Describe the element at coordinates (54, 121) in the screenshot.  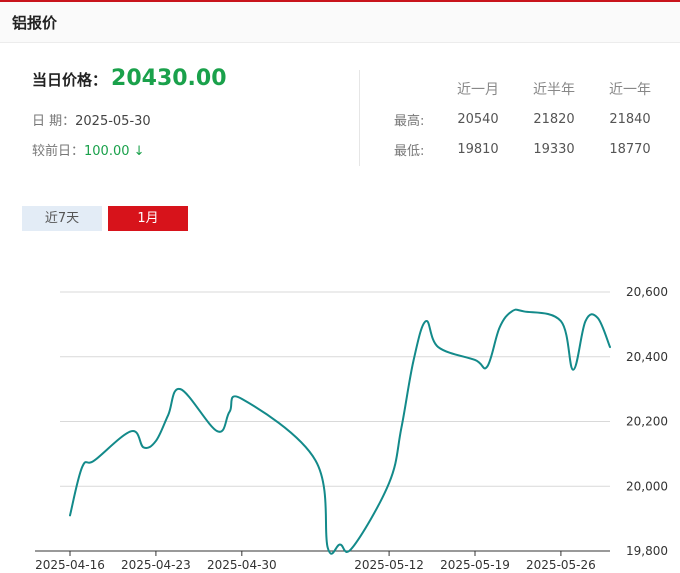
I see `date-label: 日 期：` at that location.